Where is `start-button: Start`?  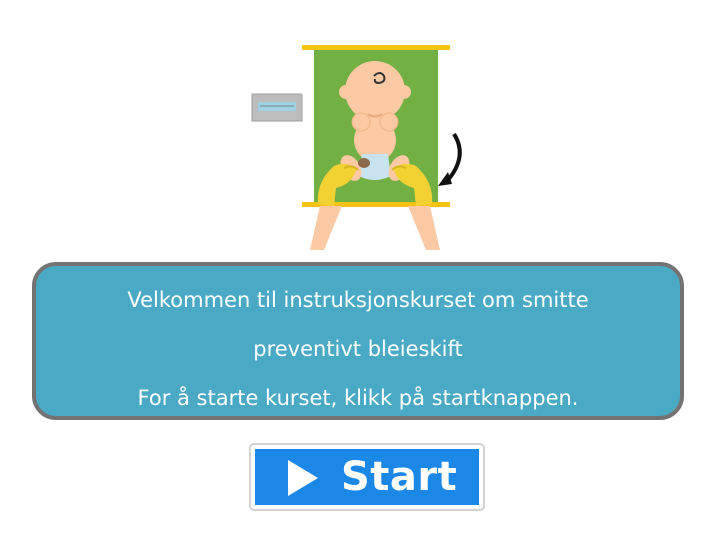 start-button: Start is located at coordinates (367, 477).